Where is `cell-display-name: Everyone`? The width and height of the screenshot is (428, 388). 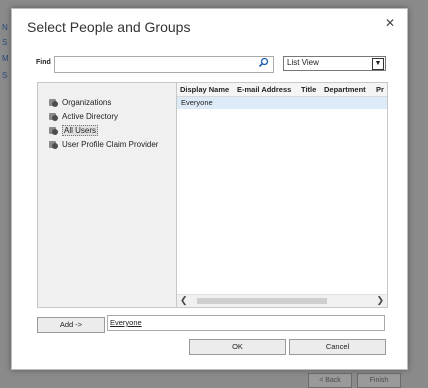
cell-display-name: Everyone is located at coordinates (197, 102).